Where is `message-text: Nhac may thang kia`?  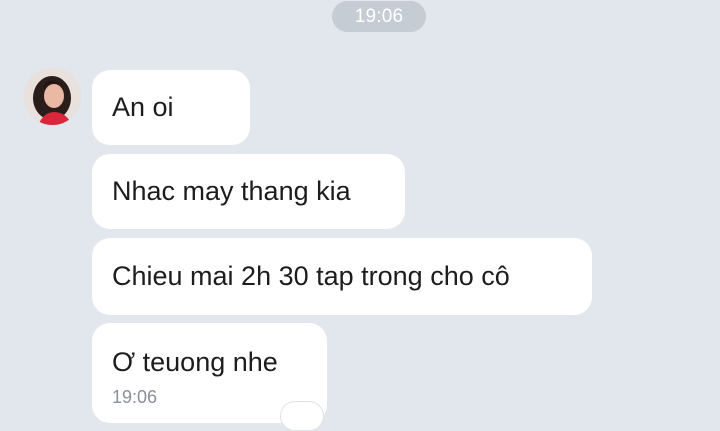
message-text: Nhac may thang kia is located at coordinates (231, 191).